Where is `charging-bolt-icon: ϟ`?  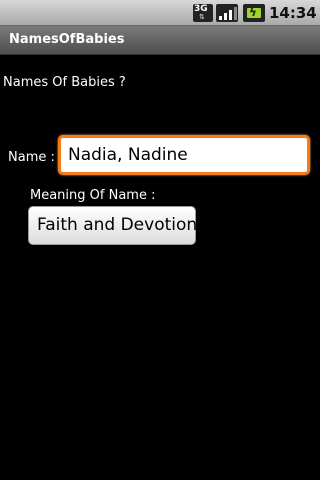 charging-bolt-icon: ϟ is located at coordinates (253, 12).